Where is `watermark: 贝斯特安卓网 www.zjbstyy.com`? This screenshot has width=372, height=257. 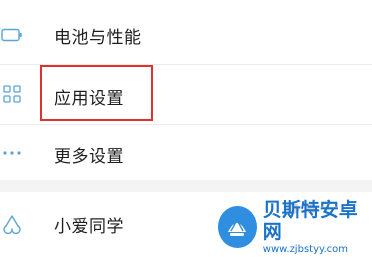
watermark: 贝斯特安卓网 www.zjbstyy.com is located at coordinates (293, 227).